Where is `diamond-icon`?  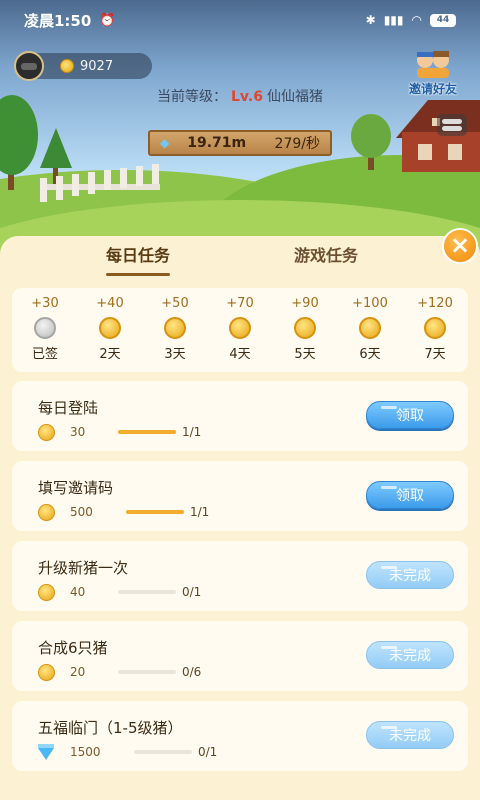 diamond-icon is located at coordinates (46, 752).